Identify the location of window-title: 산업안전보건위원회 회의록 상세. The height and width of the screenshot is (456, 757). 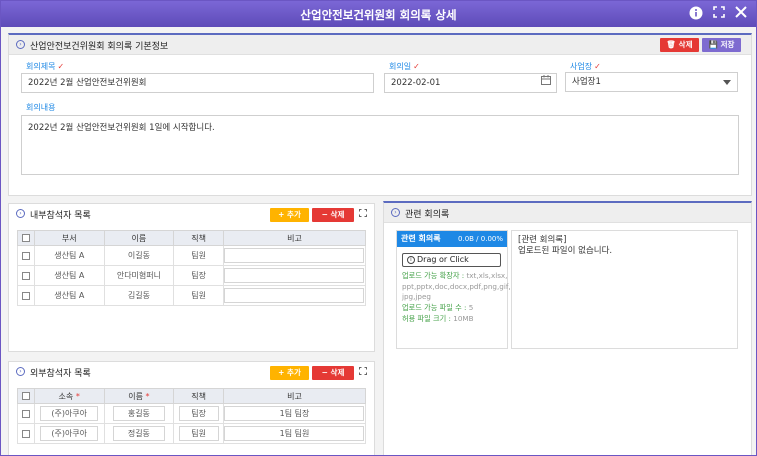
(378, 15).